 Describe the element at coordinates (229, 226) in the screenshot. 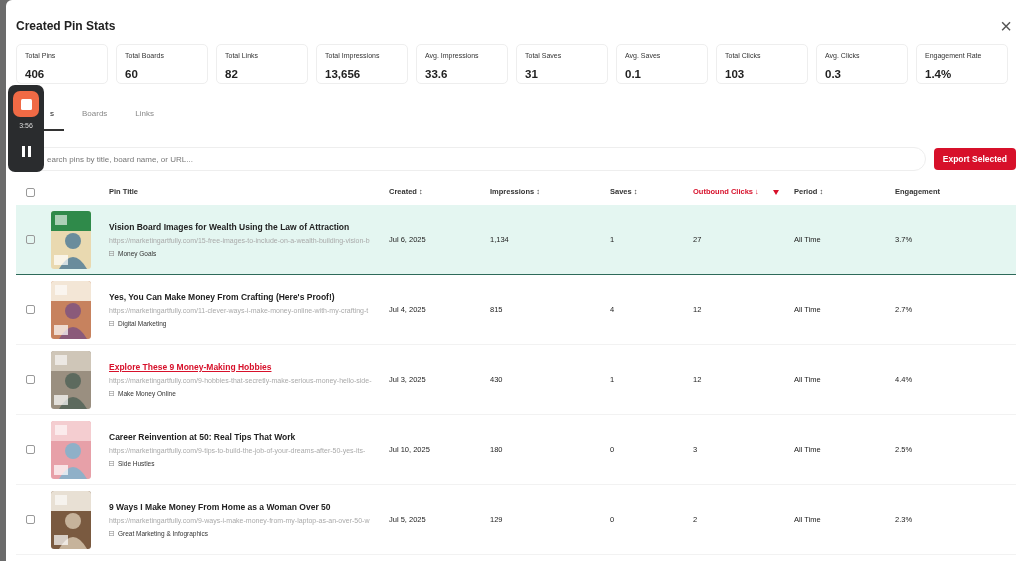

I see `pin-title-link: Vision Board Images for Wealth Using the Law of Attraction` at that location.